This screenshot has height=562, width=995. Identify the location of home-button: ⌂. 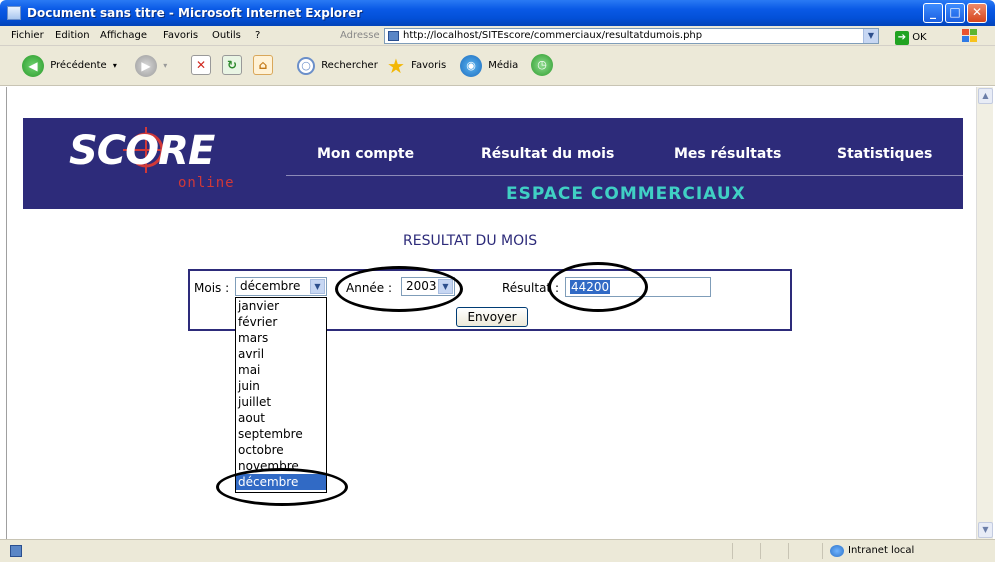
(263, 66).